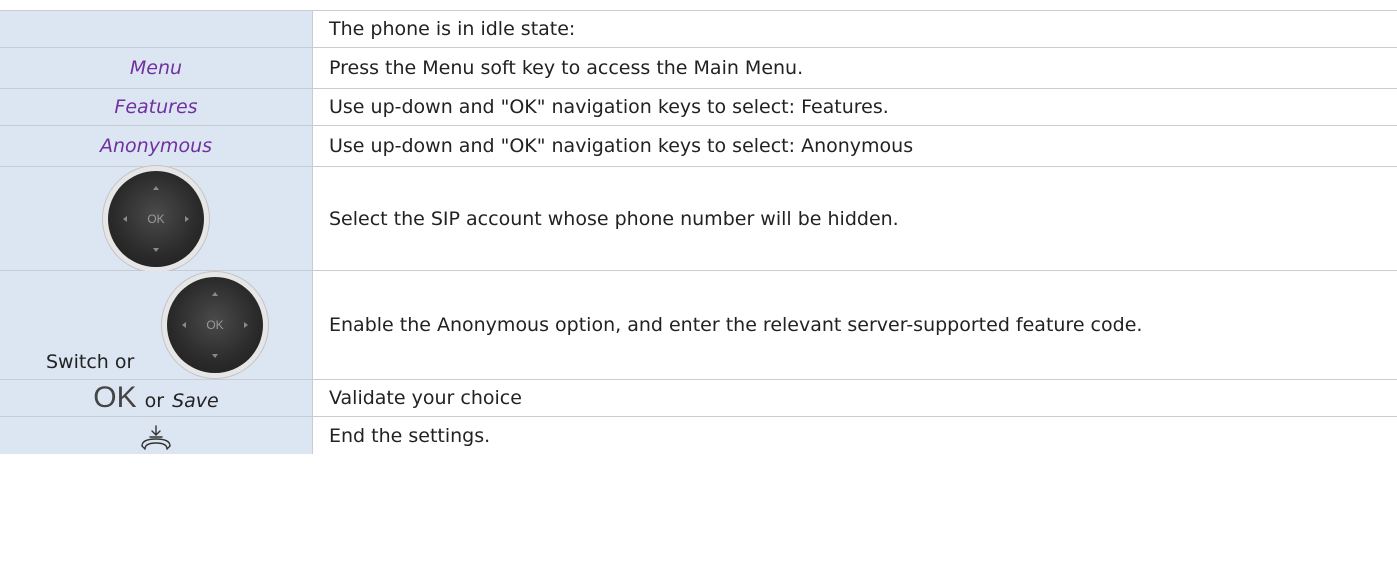 The height and width of the screenshot is (585, 1397). I want to click on key-cell, so click(156, 435).